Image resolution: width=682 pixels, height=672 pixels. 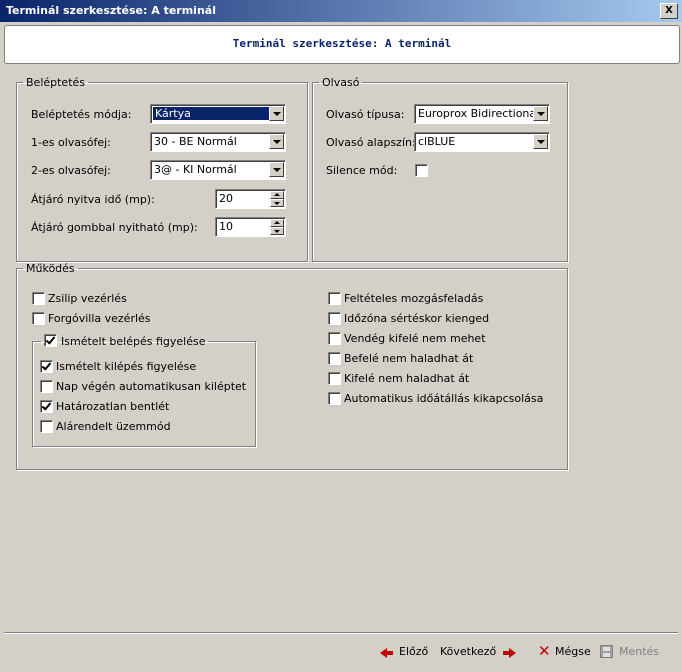 What do you see at coordinates (341, 82) in the screenshot?
I see `olvaso-legend: Olvasó` at bounding box center [341, 82].